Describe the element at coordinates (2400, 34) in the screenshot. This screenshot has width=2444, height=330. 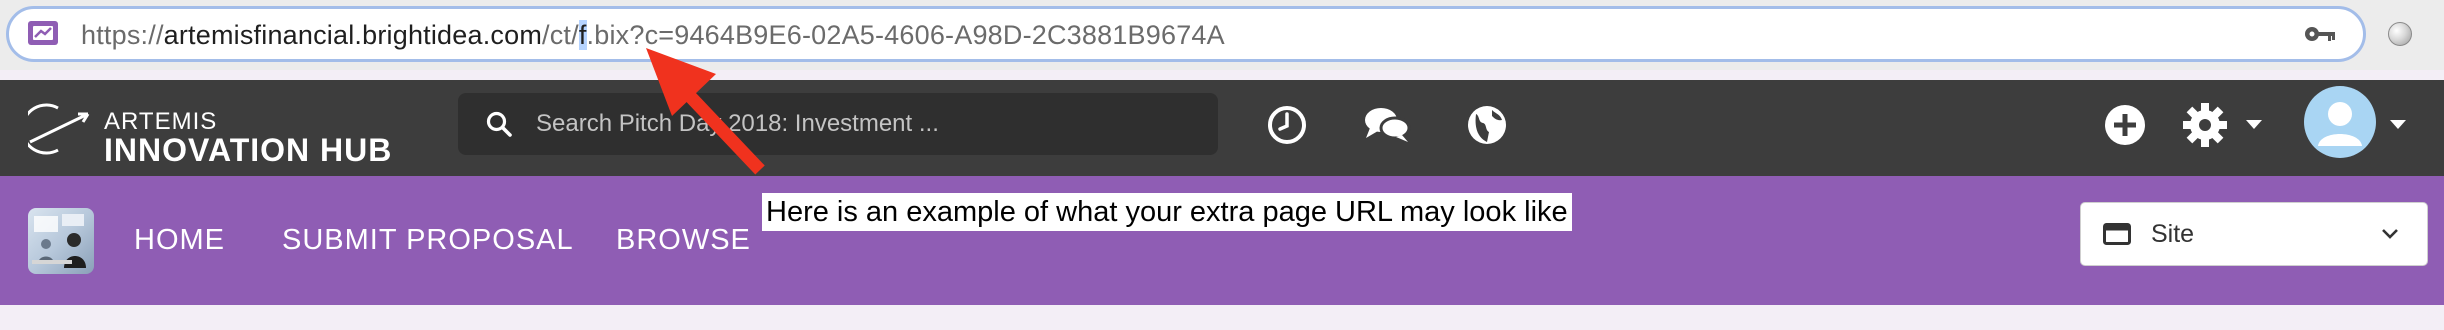
I see `browser-extension-icon` at that location.